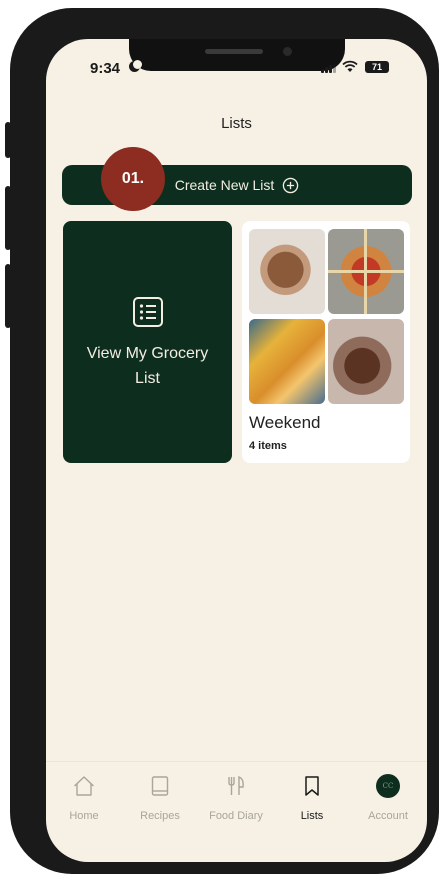 This screenshot has height=875, width=440. What do you see at coordinates (84, 786) in the screenshot?
I see `home-icon` at bounding box center [84, 786].